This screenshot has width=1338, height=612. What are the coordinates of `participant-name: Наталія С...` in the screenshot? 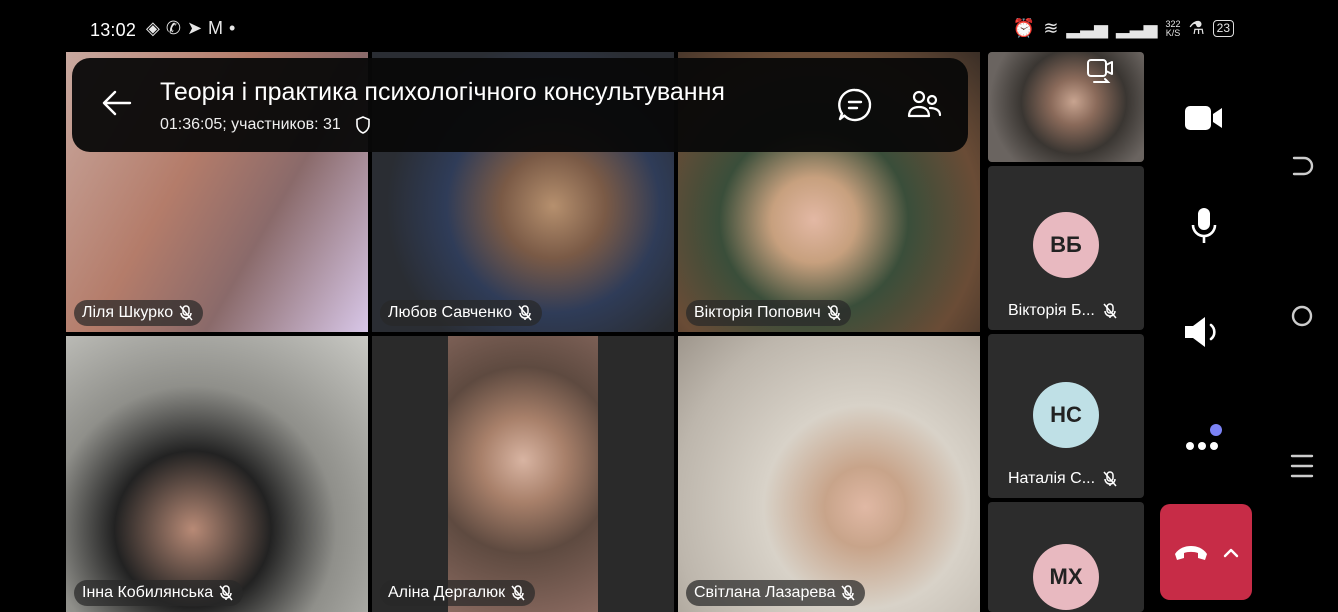 It's located at (1062, 479).